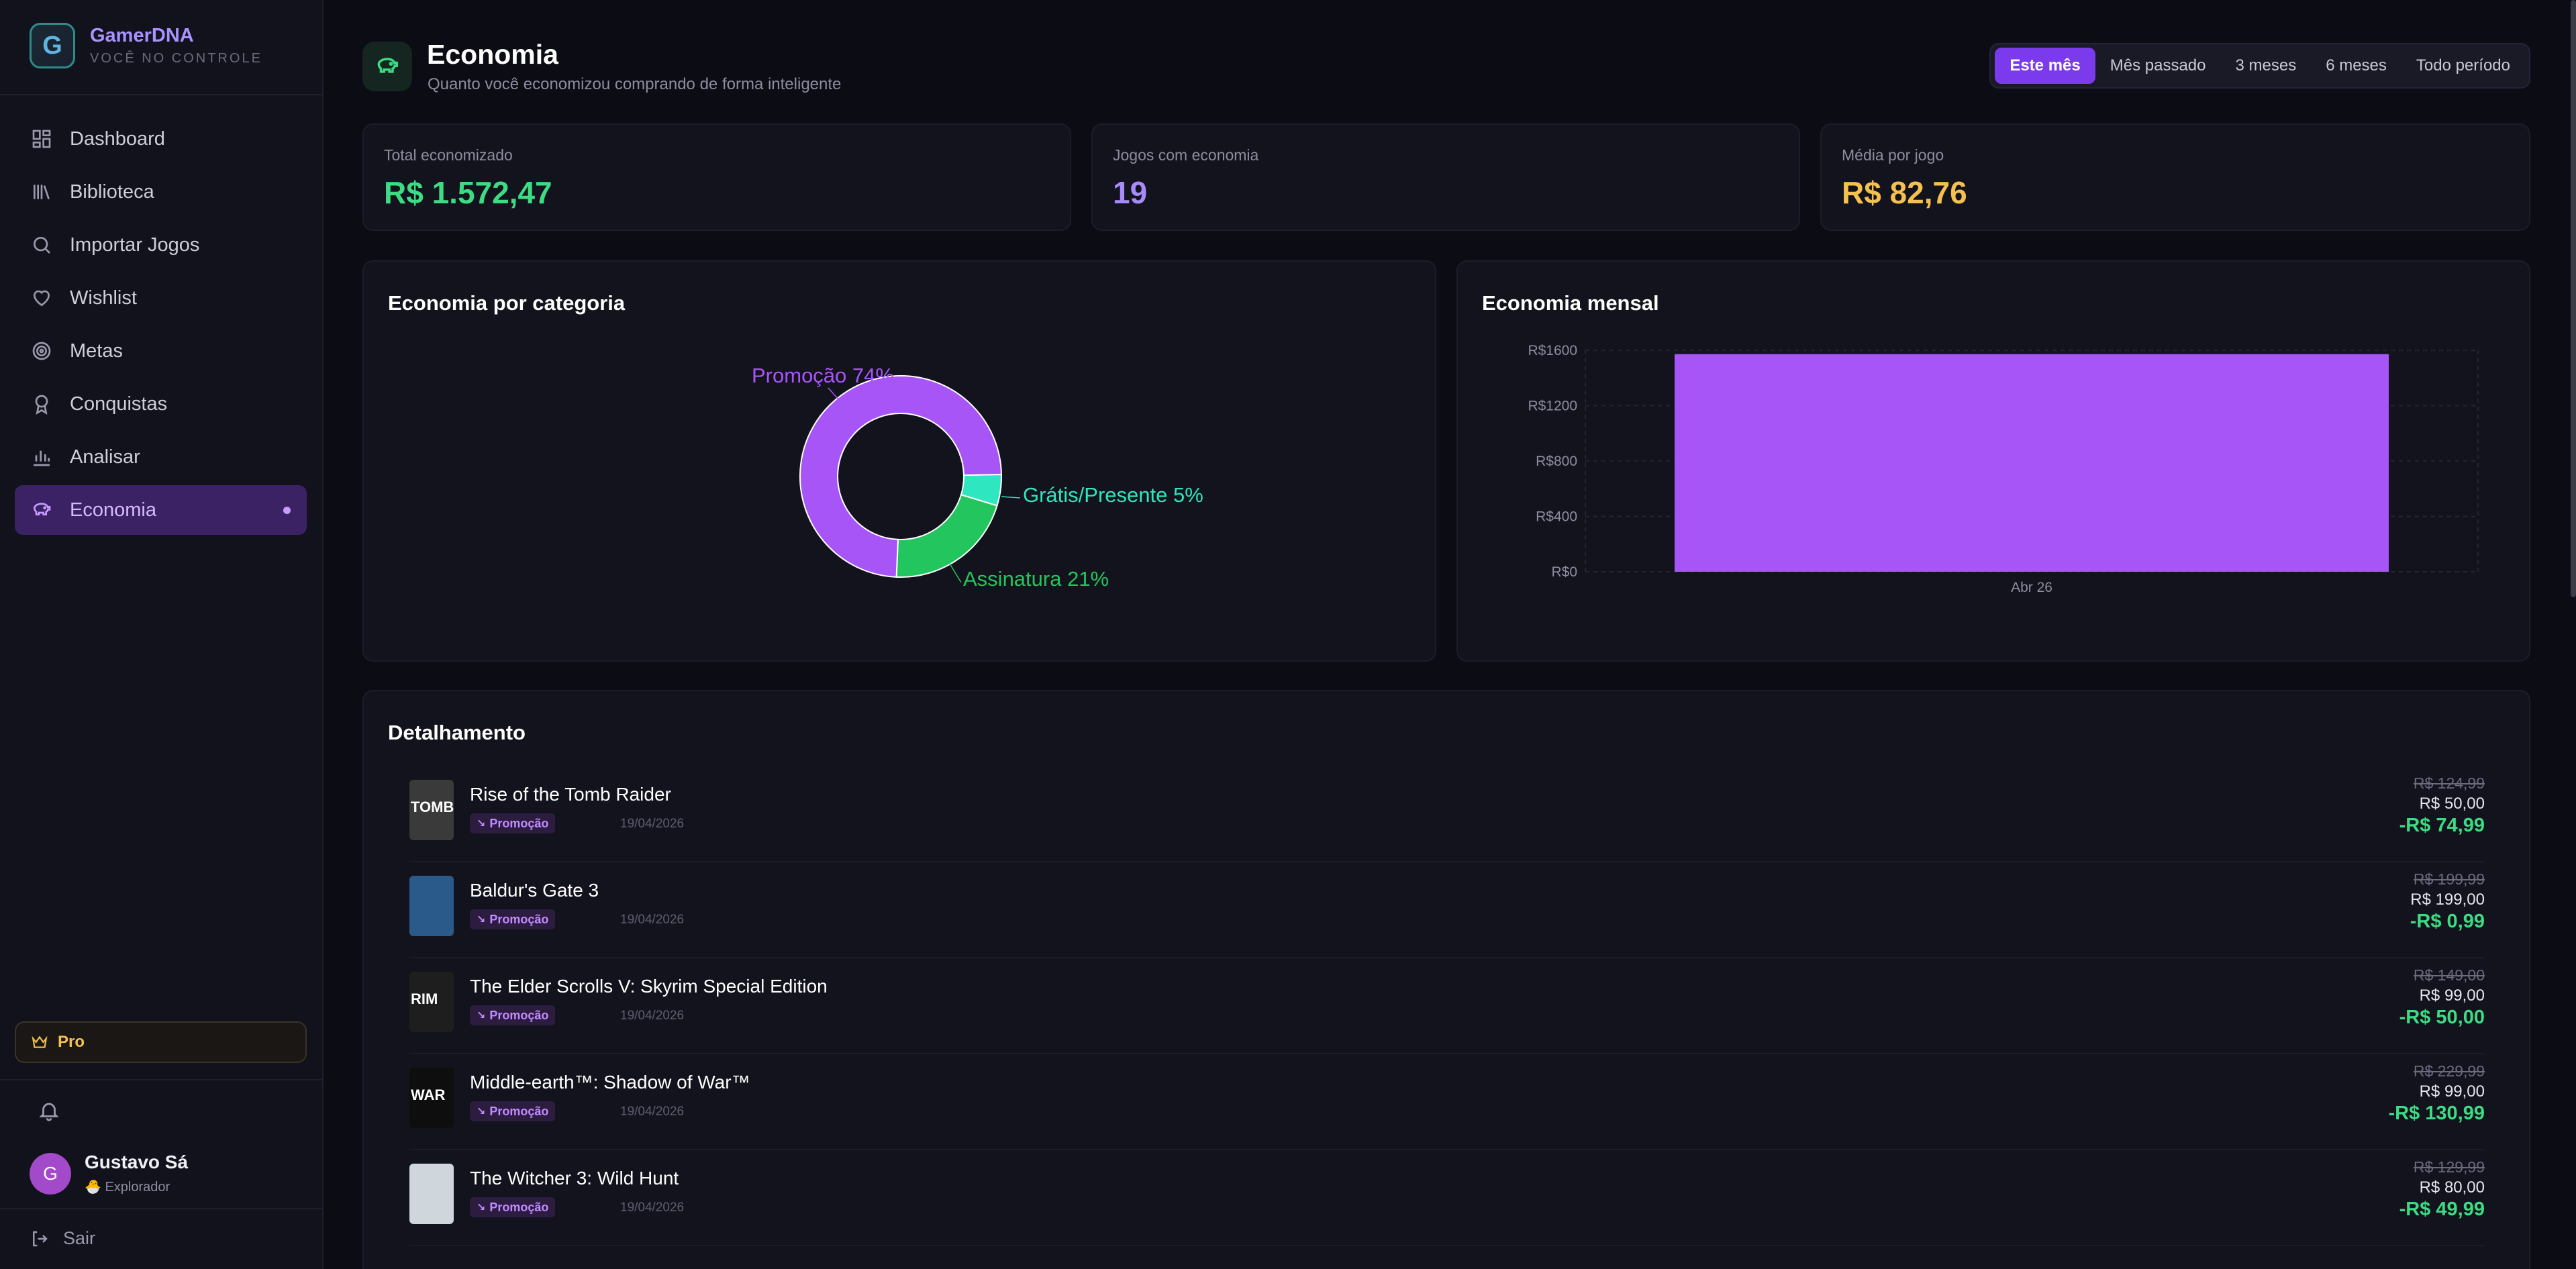 Image resolution: width=2576 pixels, height=1269 pixels. What do you see at coordinates (127, 1187) in the screenshot?
I see `user-role: 🐣 Explorador` at bounding box center [127, 1187].